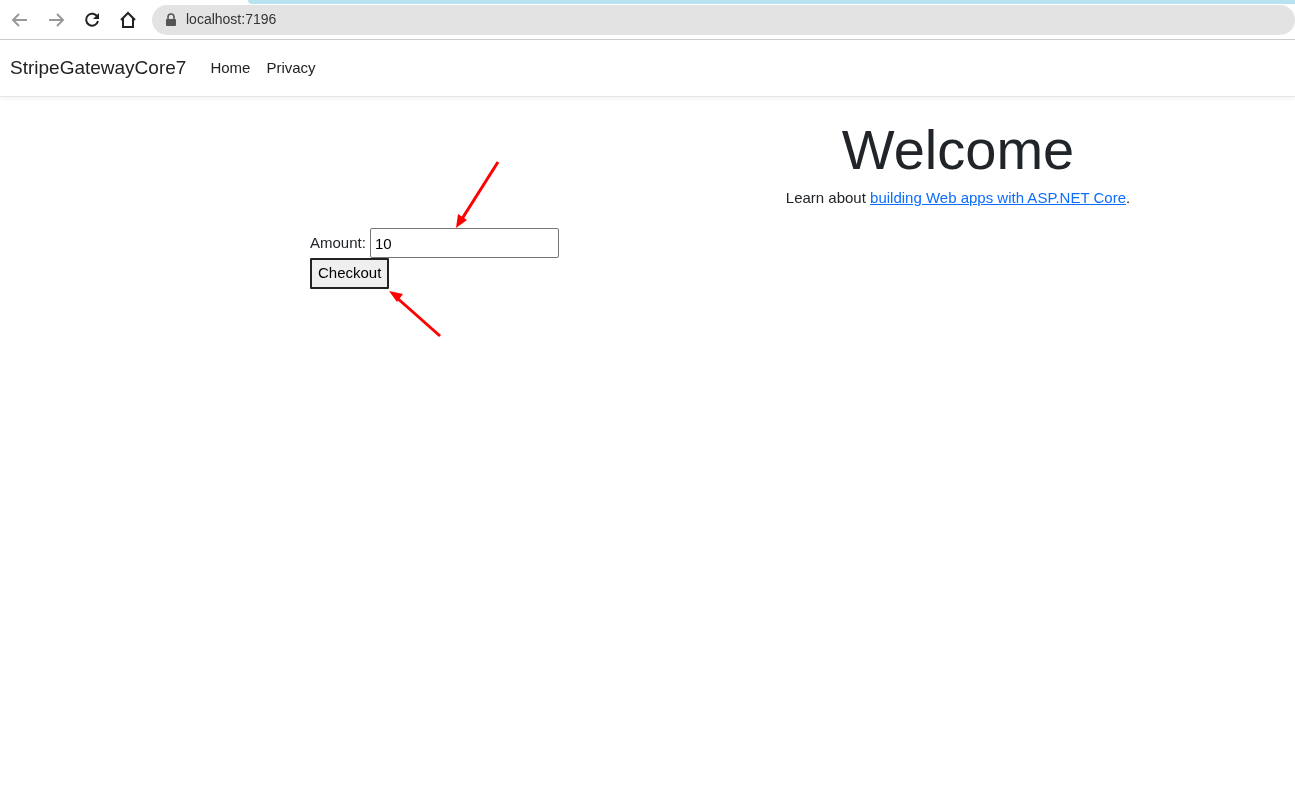 Image resolution: width=1295 pixels, height=802 pixels. I want to click on nav-link: Privacy, so click(291, 68).